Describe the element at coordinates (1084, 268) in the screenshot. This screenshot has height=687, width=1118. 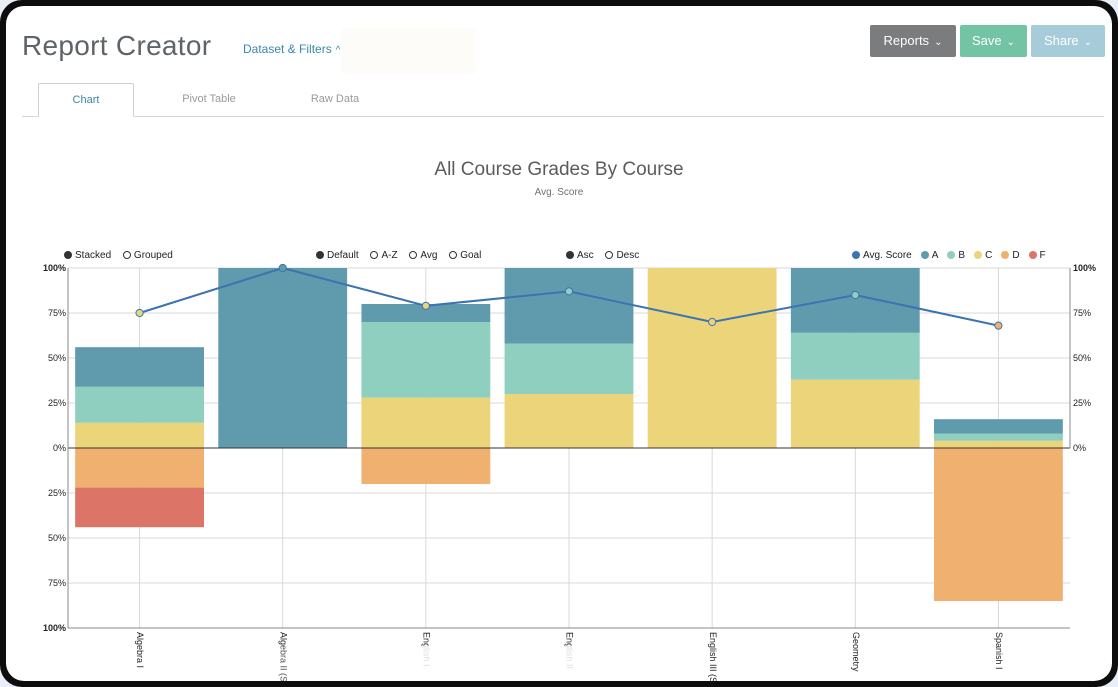
I see `y-tick-label-right: 100%` at that location.